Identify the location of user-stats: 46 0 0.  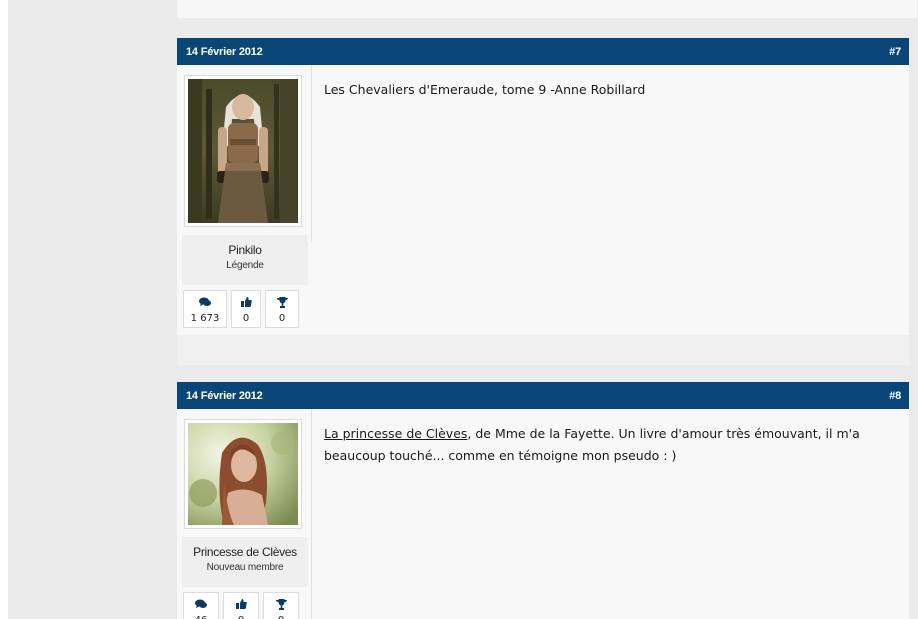
(245, 605).